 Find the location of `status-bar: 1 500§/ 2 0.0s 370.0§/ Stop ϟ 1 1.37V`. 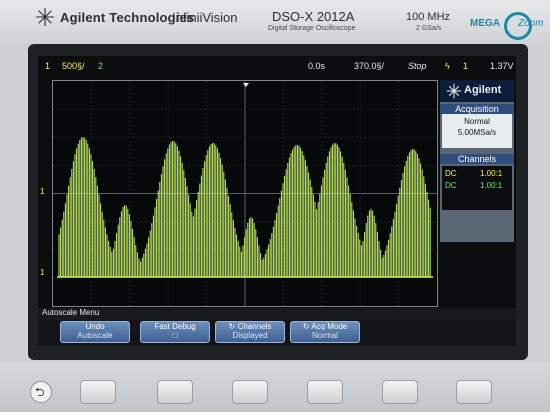

status-bar: 1 500§/ 2 0.0s 370.0§/ Stop ϟ 1 1.37V is located at coordinates (277, 67).